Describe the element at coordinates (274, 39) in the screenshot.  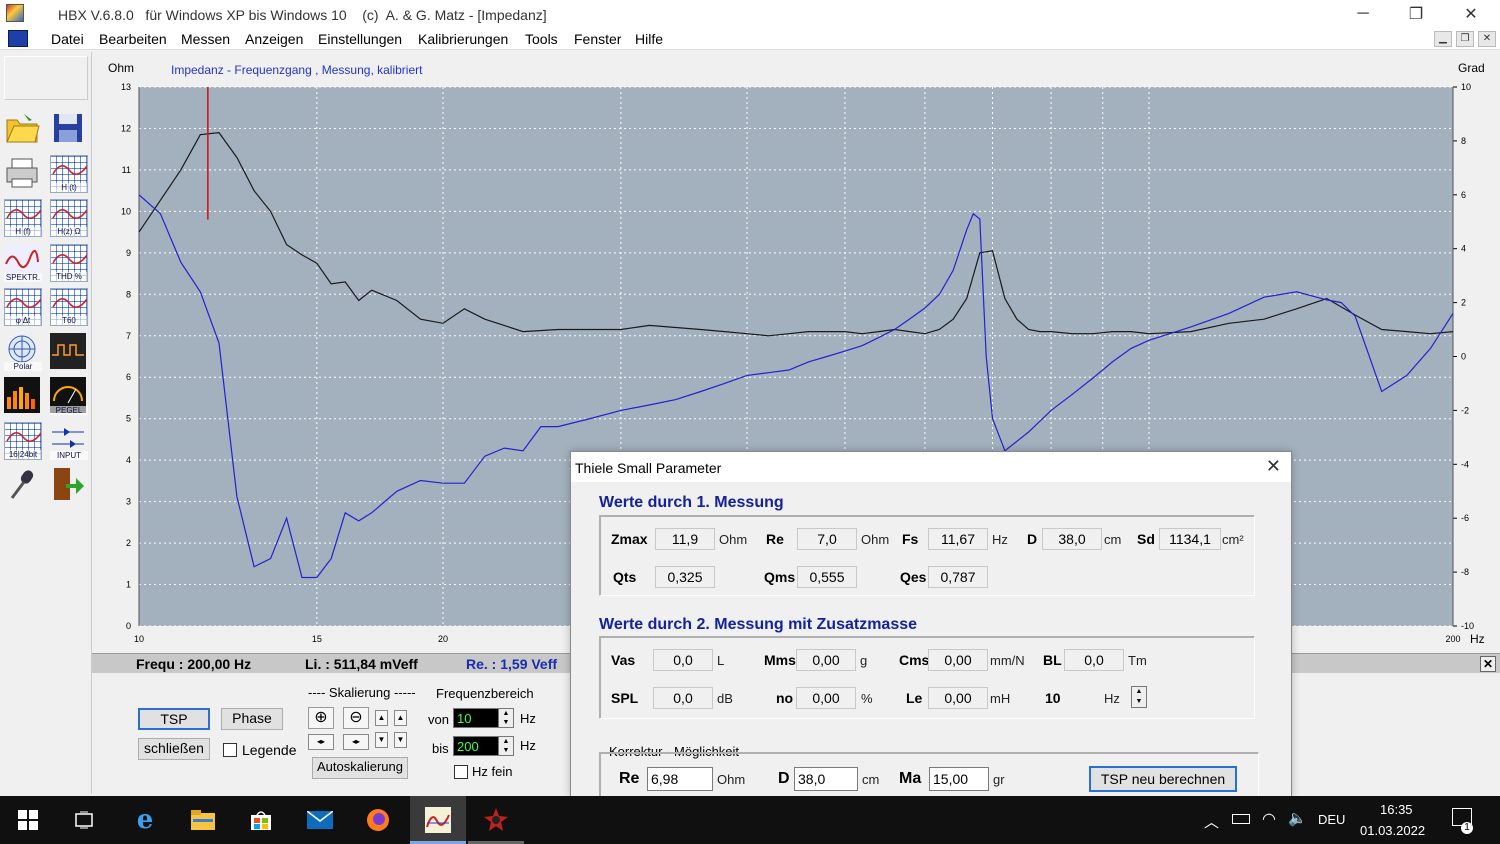
I see `menu-anzeigen: Anzeigen` at that location.